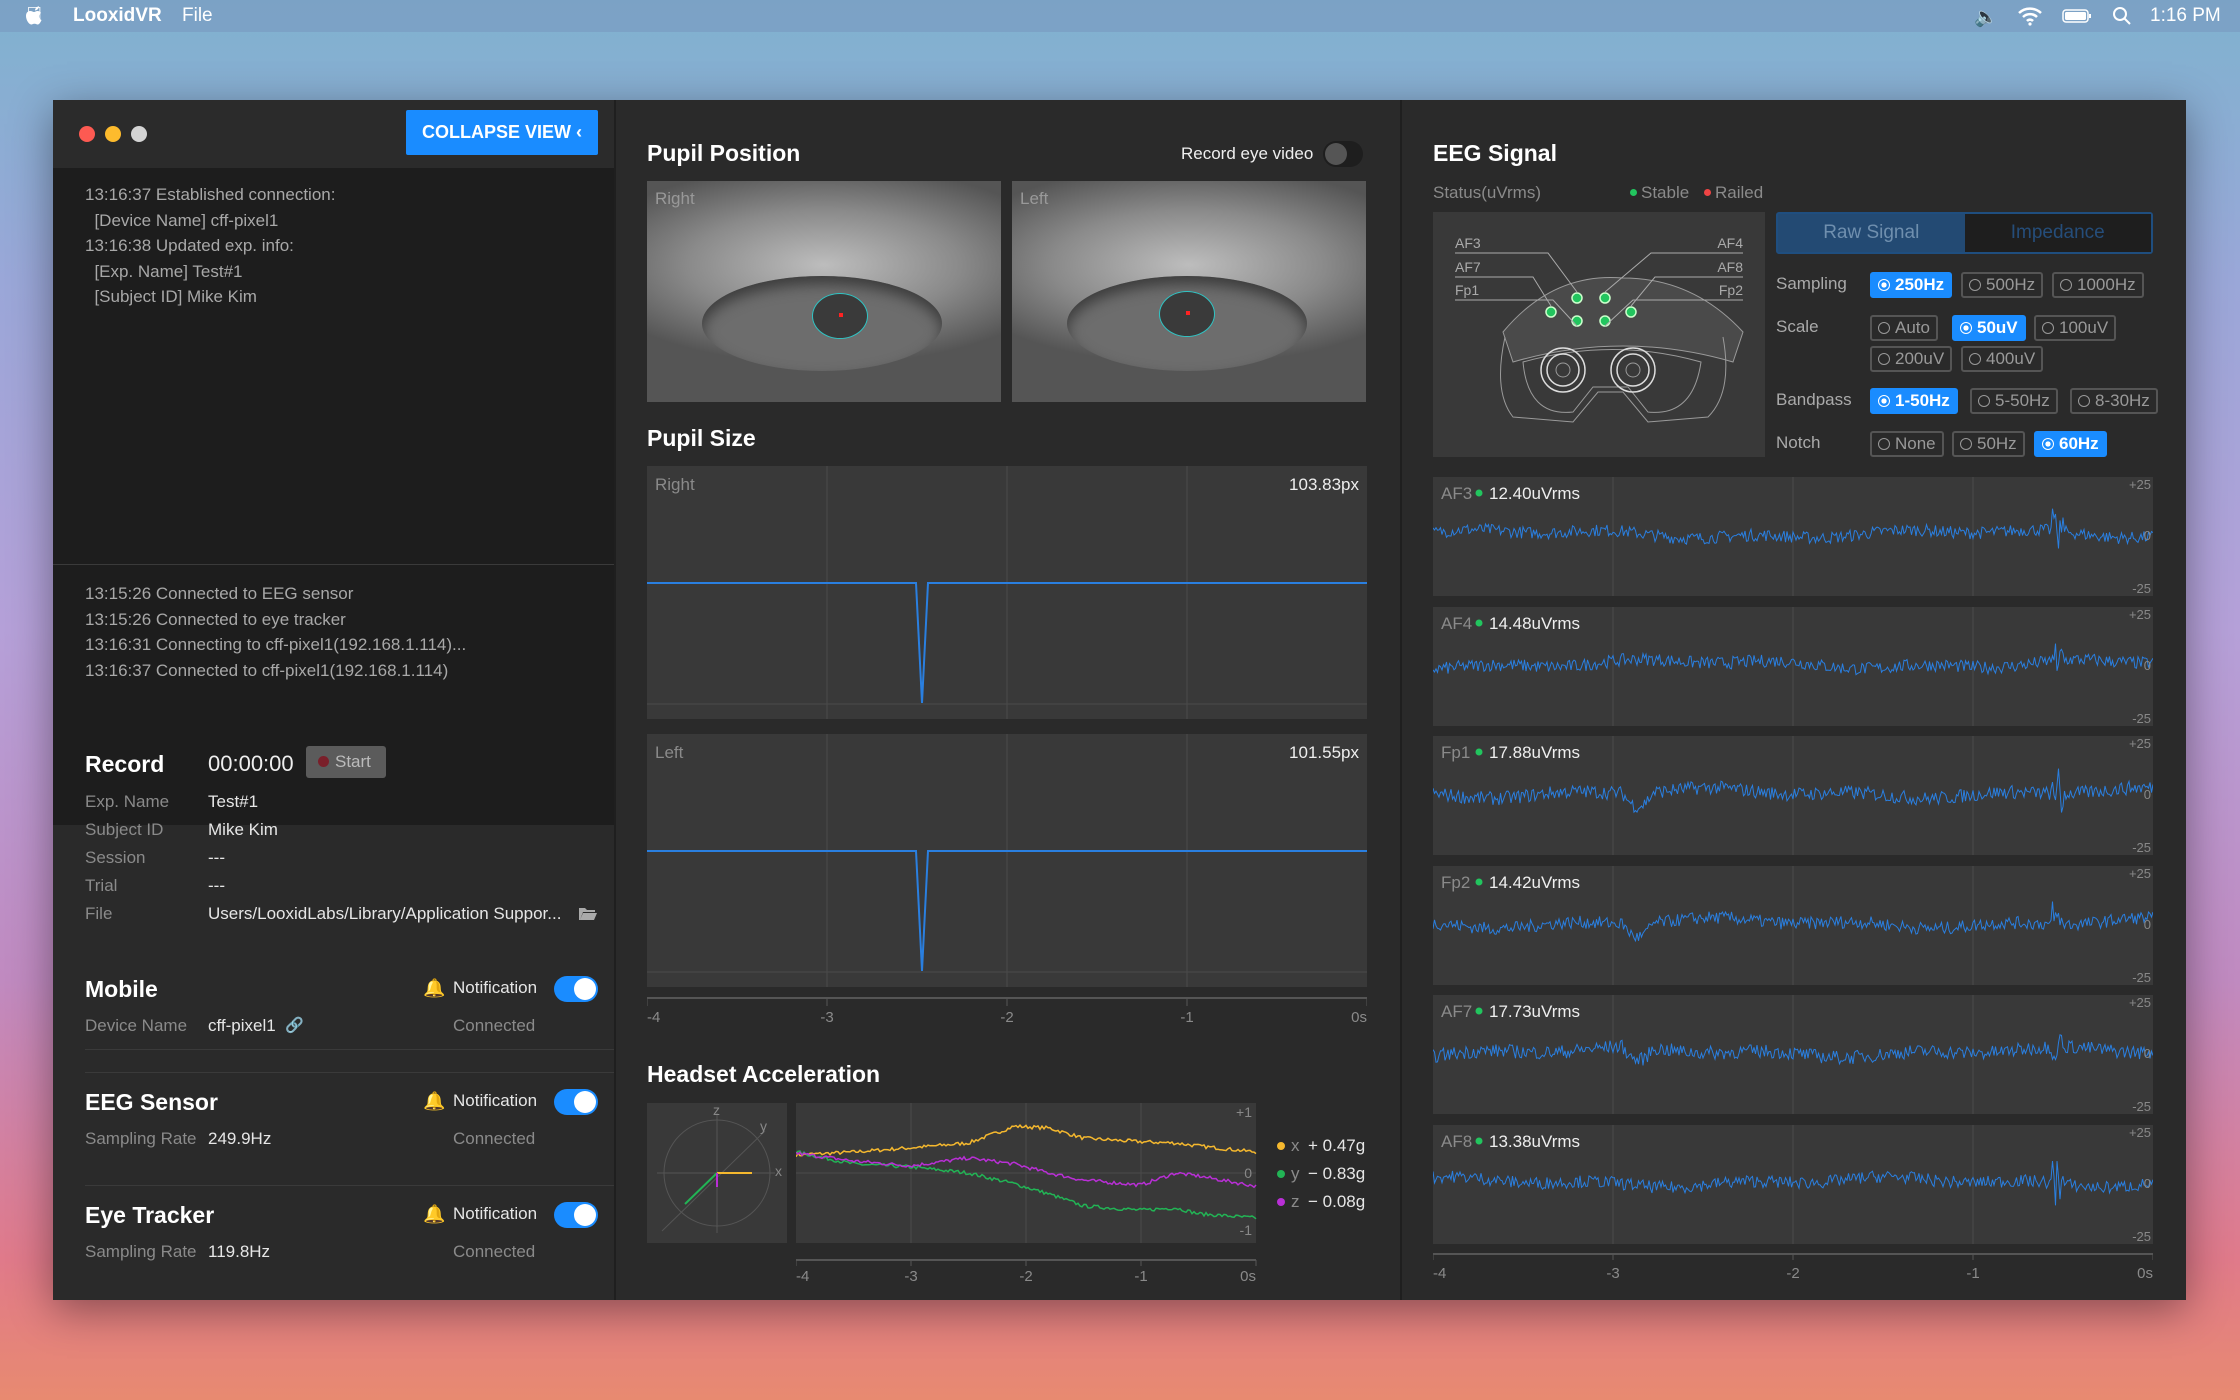  I want to click on spotlight-search-icon, so click(2122, 16).